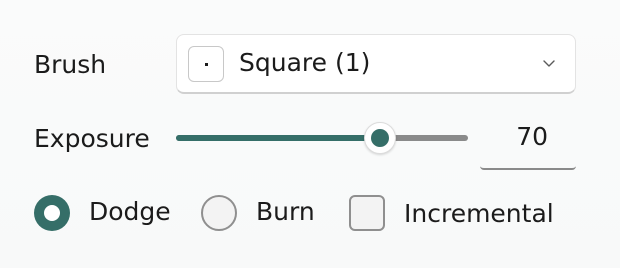 The image size is (620, 268). I want to click on exposure-label: Exposure, so click(92, 138).